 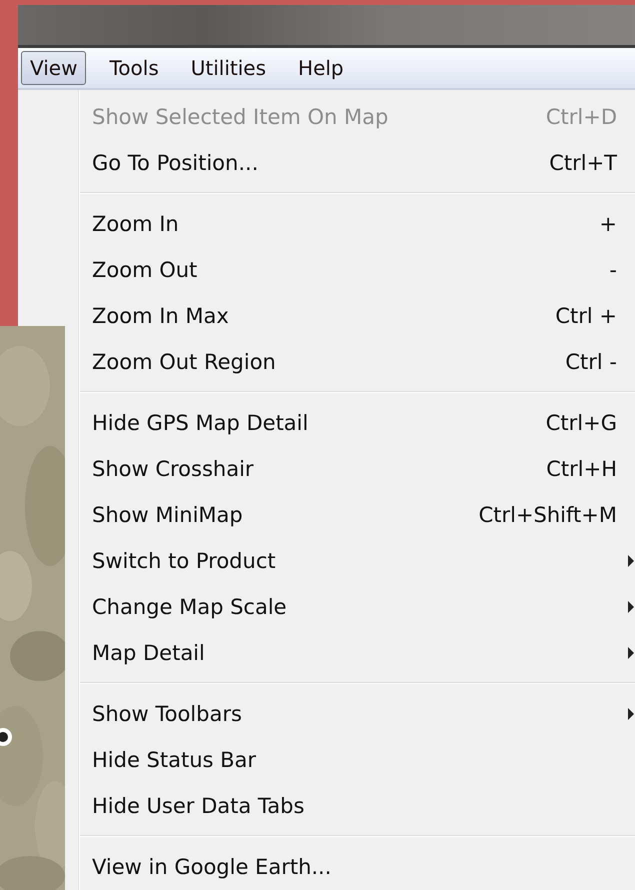 I want to click on menu-item: Show MiniMap Ctrl+Shift+M, so click(x=357, y=515).